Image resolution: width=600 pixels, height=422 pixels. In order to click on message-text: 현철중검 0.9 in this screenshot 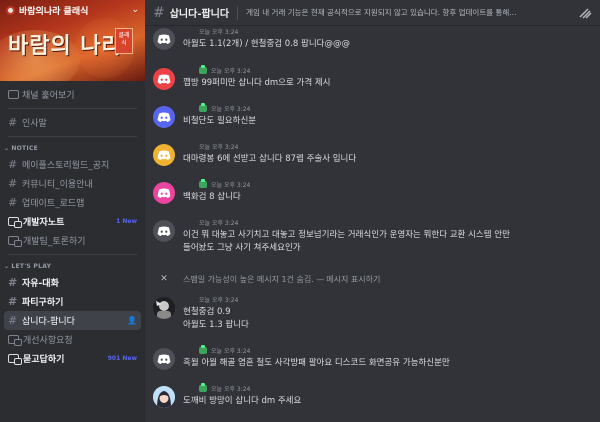, I will do `click(207, 312)`.